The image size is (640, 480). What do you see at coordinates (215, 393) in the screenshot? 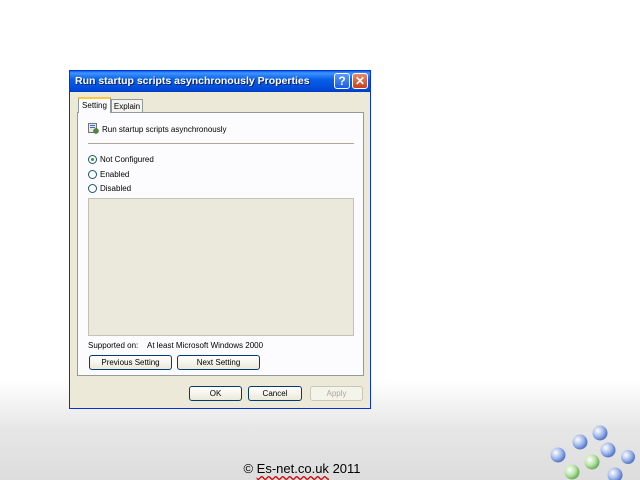
I see `ok-button: OK` at bounding box center [215, 393].